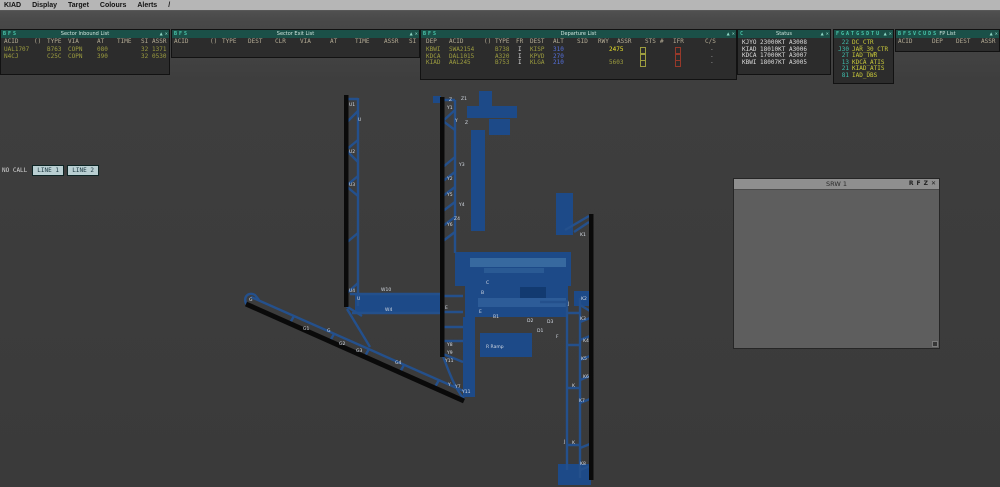  What do you see at coordinates (877, 34) in the screenshot?
I see `frequency-list-button-u: U` at bounding box center [877, 34].